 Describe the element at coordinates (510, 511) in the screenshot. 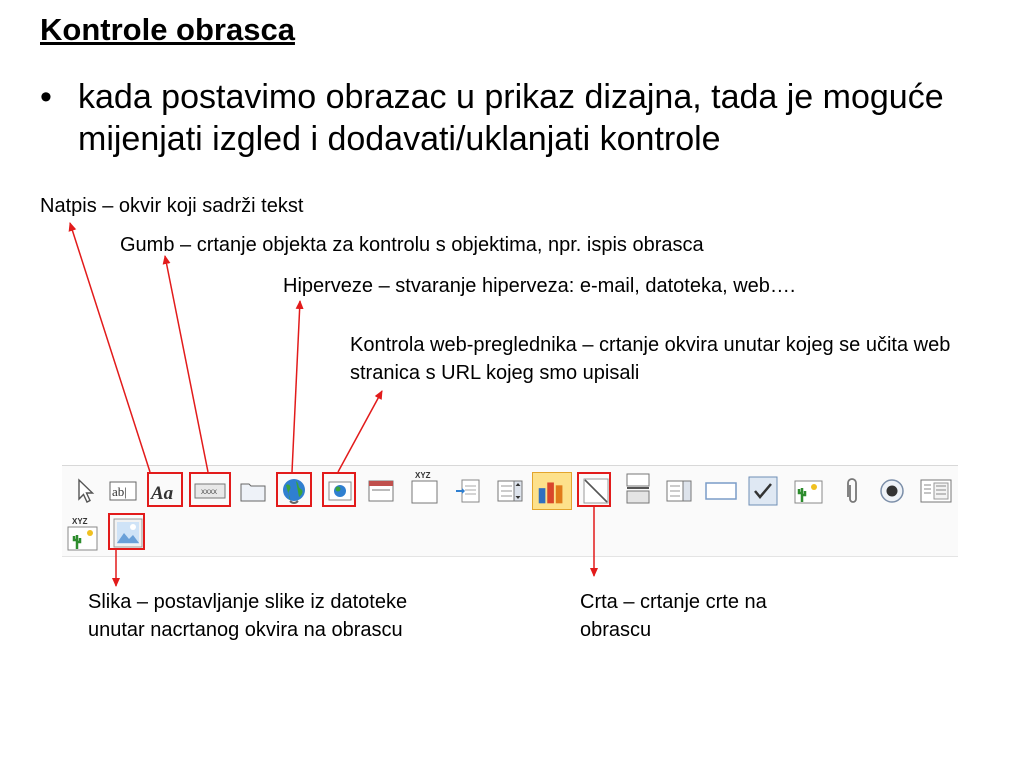

I see `form-controls-toolbar: ab| Aa XXXX XYZ XYZ` at that location.